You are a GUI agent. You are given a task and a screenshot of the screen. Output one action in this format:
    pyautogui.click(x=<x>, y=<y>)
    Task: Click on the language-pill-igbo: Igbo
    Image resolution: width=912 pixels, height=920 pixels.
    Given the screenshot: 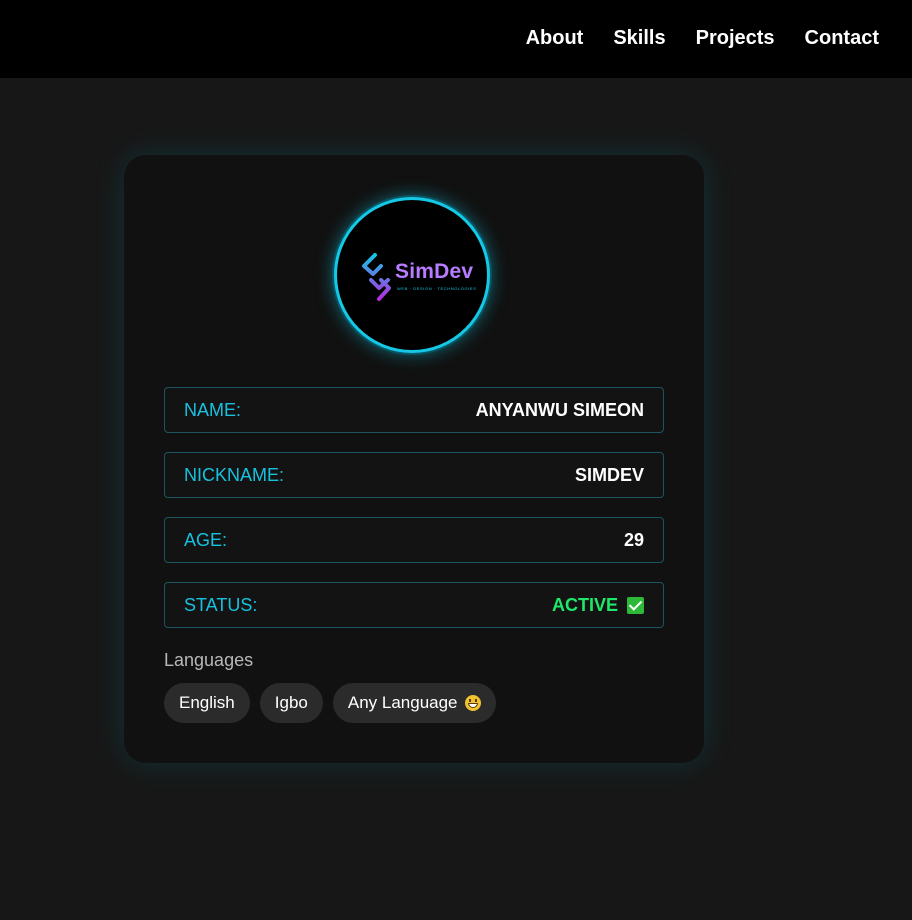 What is the action you would take?
    pyautogui.click(x=291, y=703)
    